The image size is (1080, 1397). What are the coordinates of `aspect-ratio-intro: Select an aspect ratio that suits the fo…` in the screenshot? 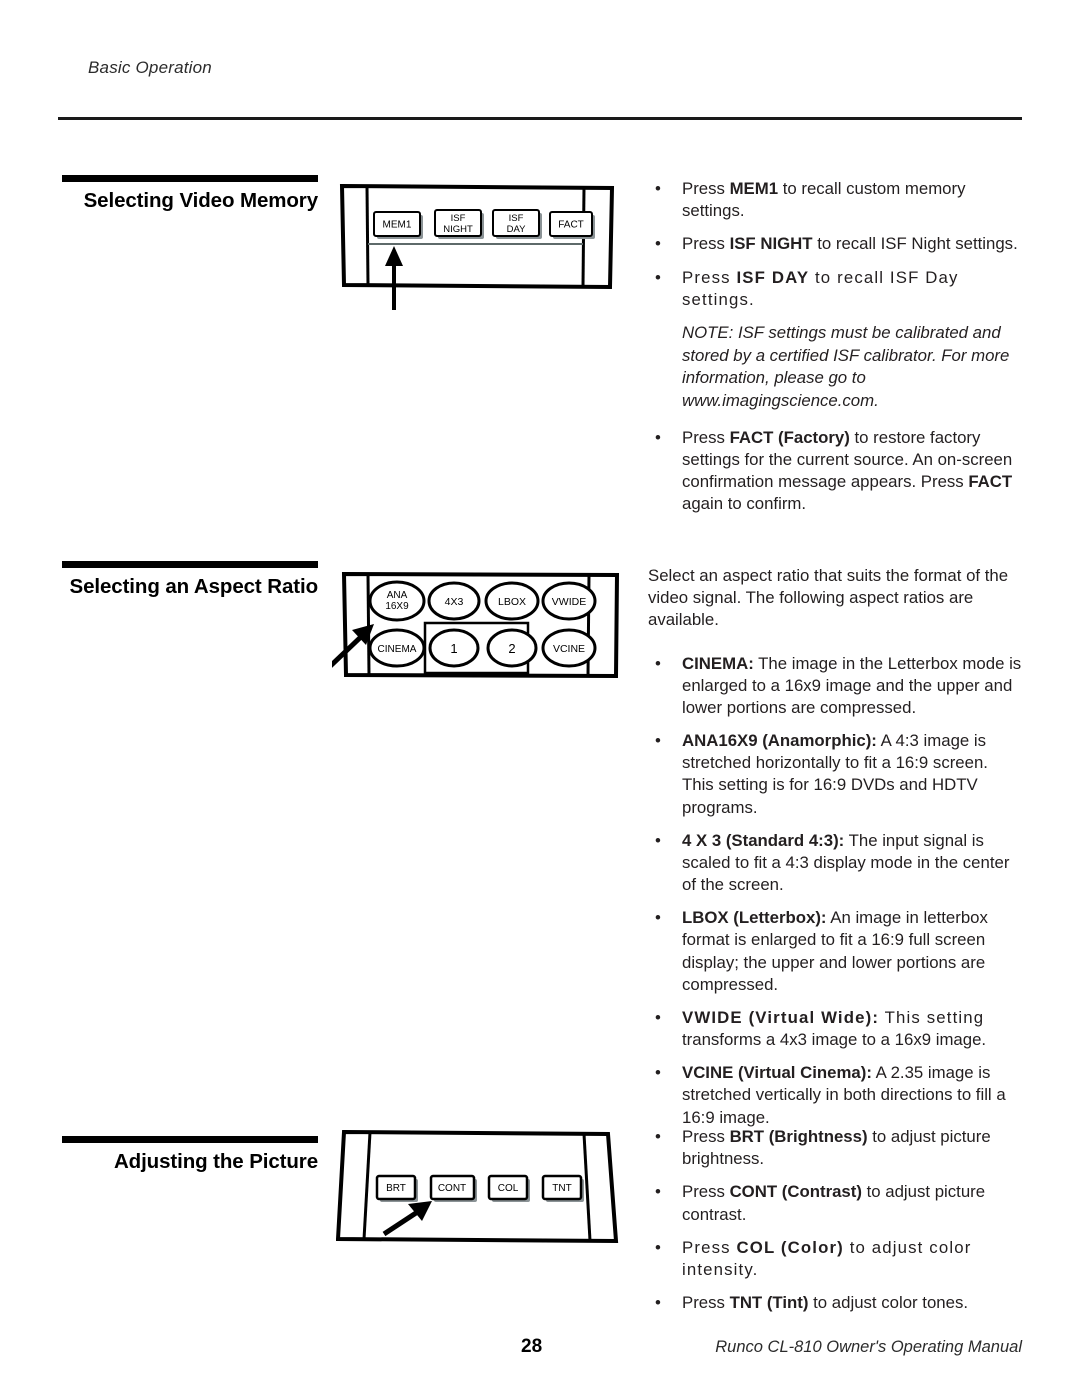 It's located at (828, 598).